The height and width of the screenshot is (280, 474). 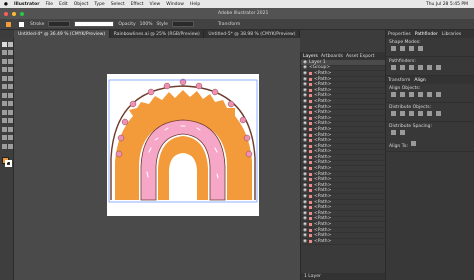 I want to click on stroke-color-box, so click(x=8, y=163).